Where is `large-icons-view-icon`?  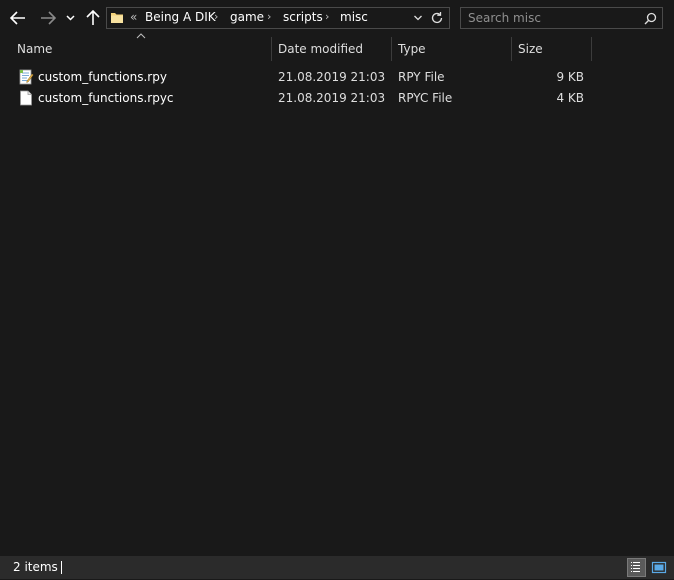 large-icons-view-icon is located at coordinates (659, 567).